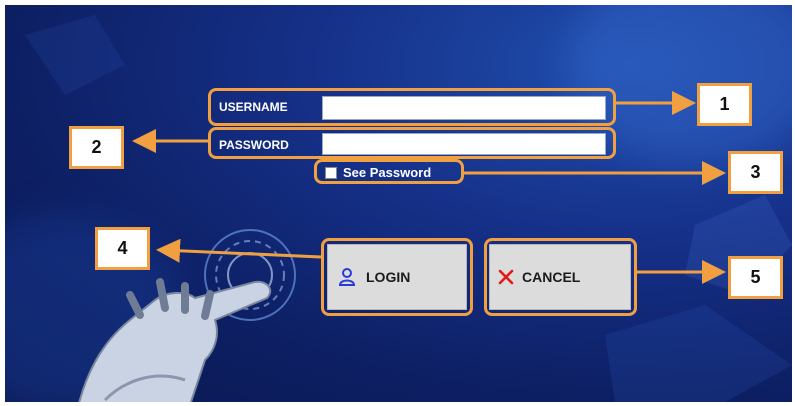  What do you see at coordinates (755, 277) in the screenshot?
I see `callout-number-5: 5` at bounding box center [755, 277].